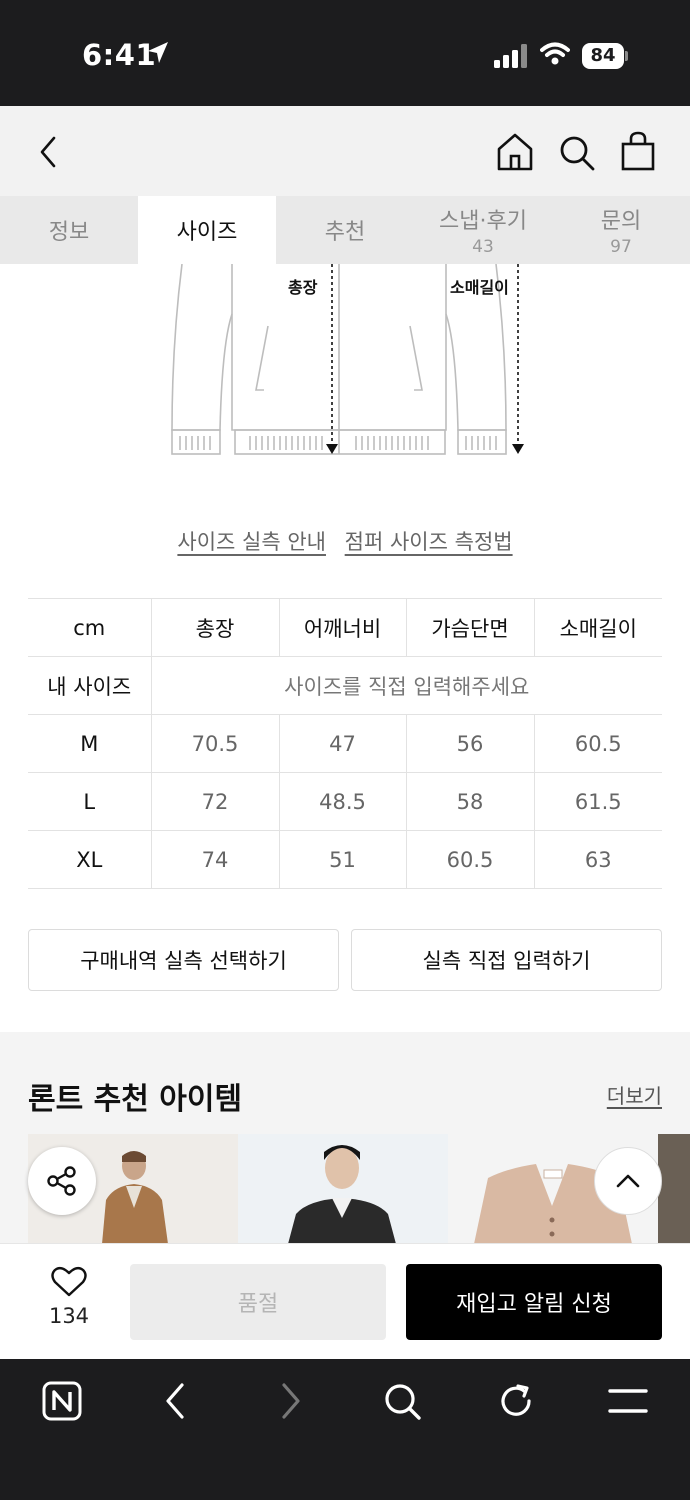 This screenshot has height=1500, width=690. What do you see at coordinates (89, 801) in the screenshot?
I see `size-label: L` at bounding box center [89, 801].